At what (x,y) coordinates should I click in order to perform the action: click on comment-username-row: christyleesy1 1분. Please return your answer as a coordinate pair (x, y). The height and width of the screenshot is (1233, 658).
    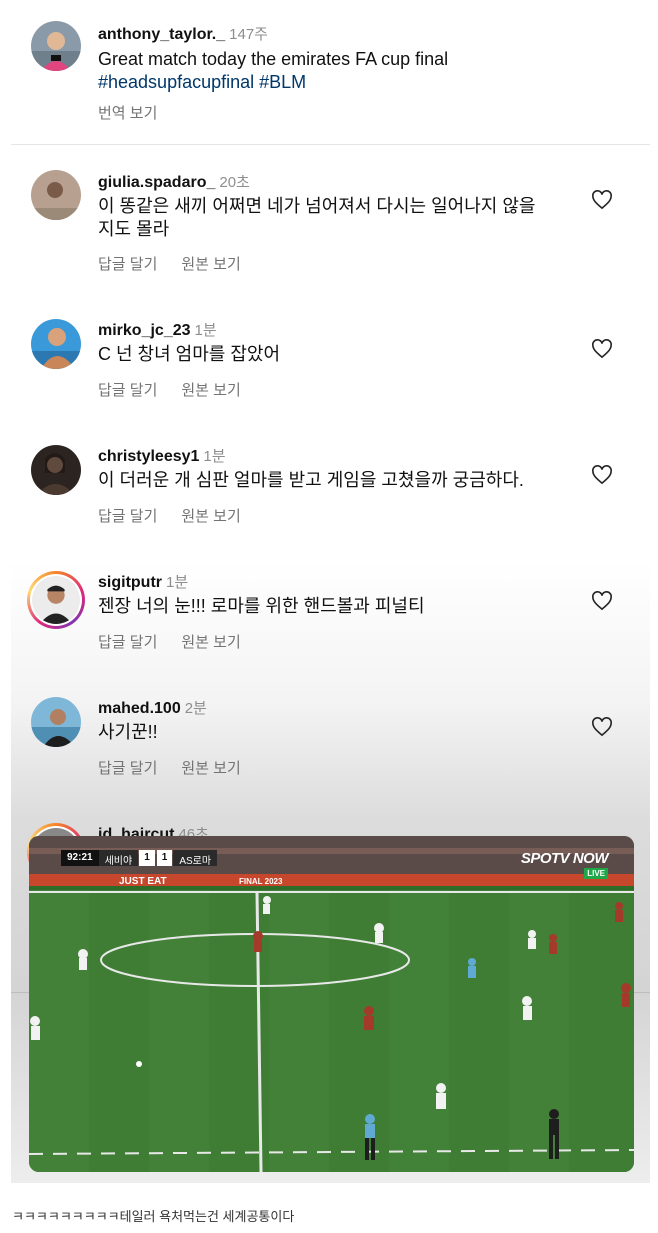
    Looking at the image, I should click on (162, 455).